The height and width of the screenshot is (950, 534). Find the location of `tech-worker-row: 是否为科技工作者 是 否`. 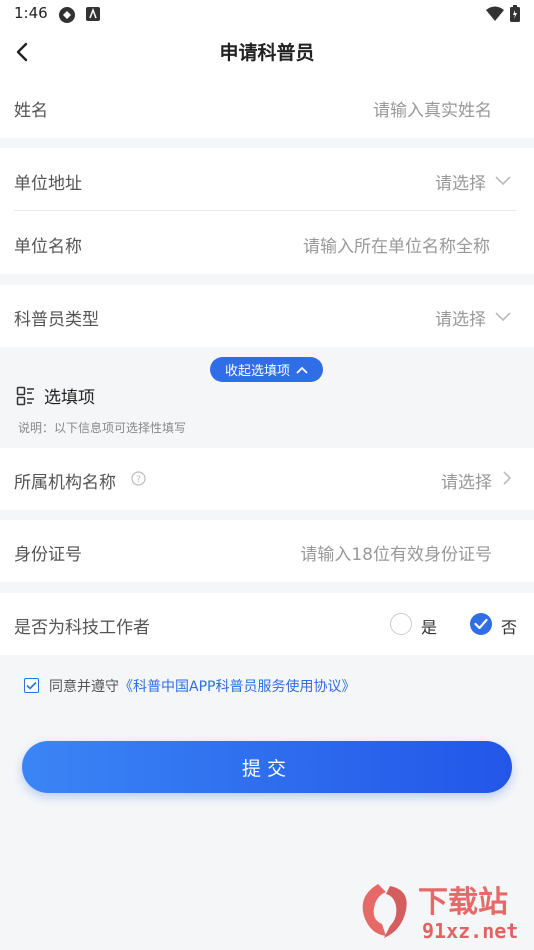

tech-worker-row: 是否为科技工作者 是 否 is located at coordinates (267, 624).